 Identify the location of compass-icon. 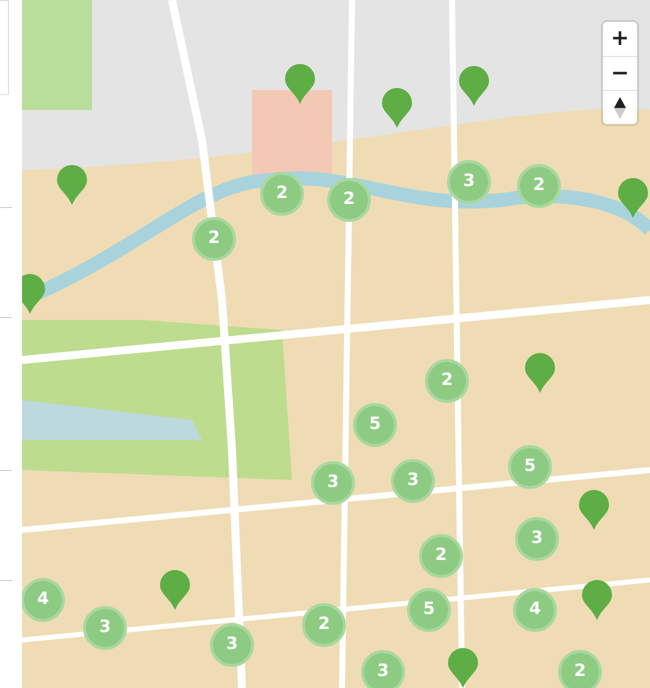
(620, 107).